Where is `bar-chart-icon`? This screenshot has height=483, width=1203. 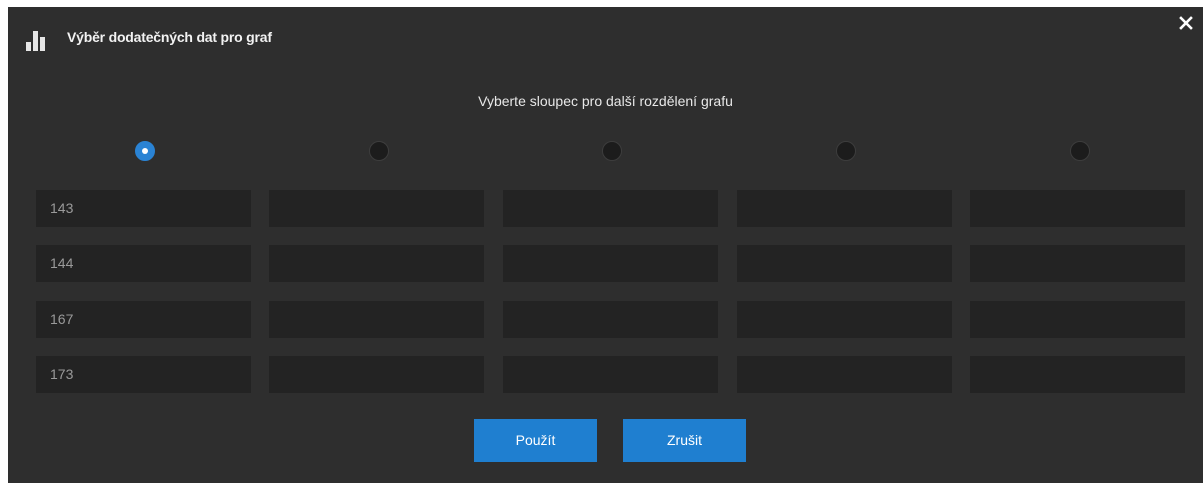
bar-chart-icon is located at coordinates (37, 41).